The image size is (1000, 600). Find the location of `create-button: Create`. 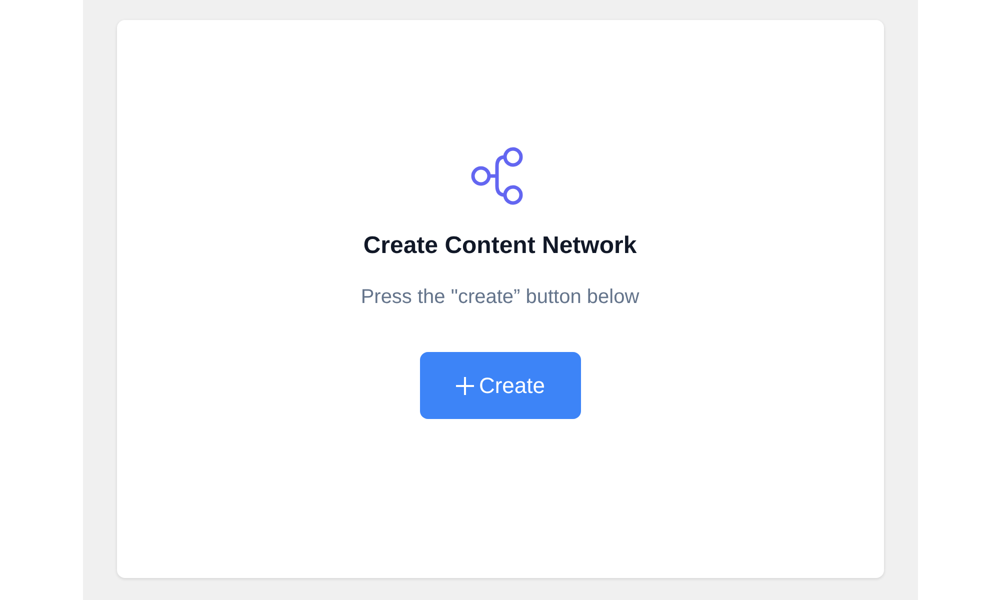

create-button: Create is located at coordinates (500, 385).